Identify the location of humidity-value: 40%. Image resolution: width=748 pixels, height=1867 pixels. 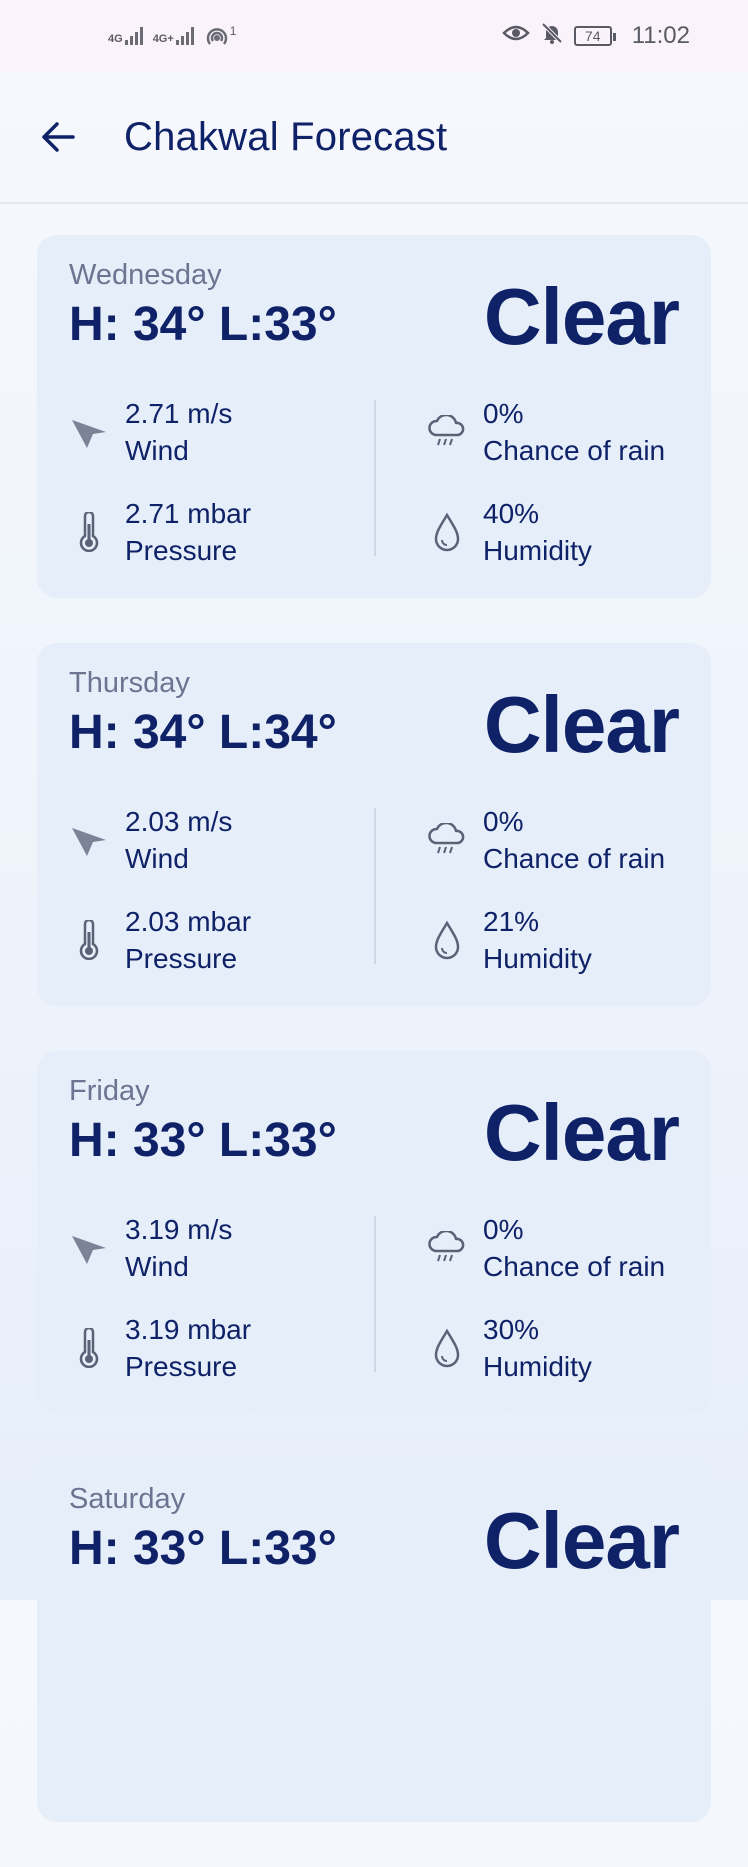
(511, 513).